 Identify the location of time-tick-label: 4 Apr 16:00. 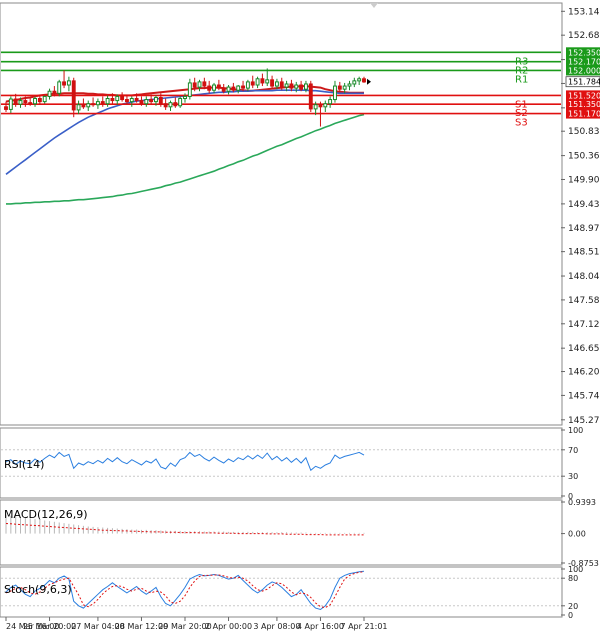
(320, 626).